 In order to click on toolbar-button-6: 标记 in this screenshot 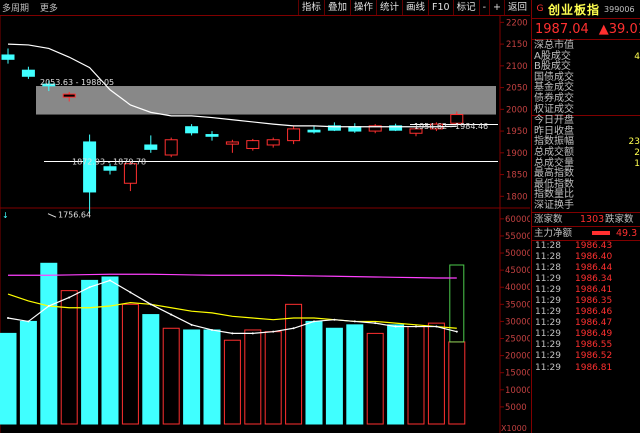, I will do `click(465, 7)`.